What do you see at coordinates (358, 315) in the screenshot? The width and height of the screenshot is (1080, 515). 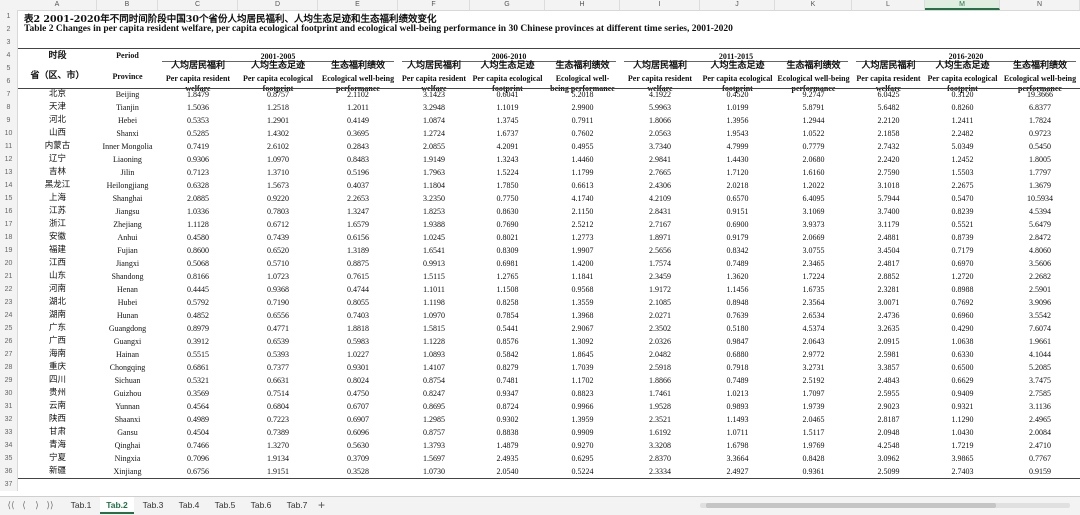 I see `table-cell-value: 0.7403` at bounding box center [358, 315].